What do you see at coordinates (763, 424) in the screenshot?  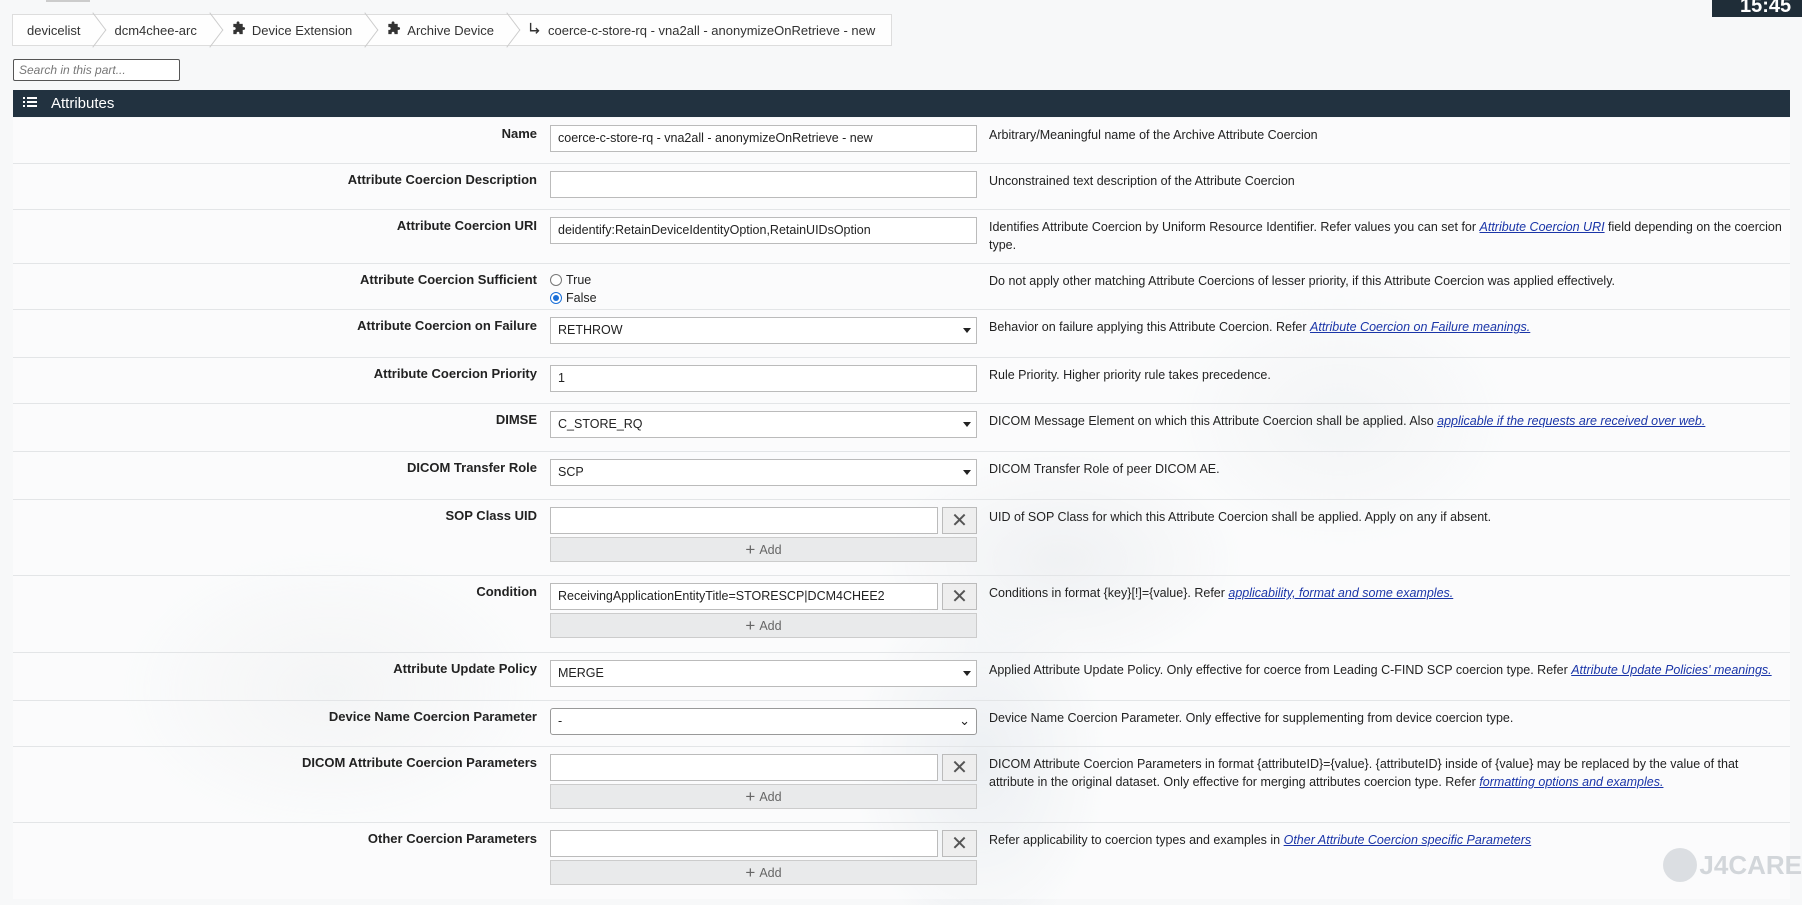 I see `dimse-select: C_STORE_RQ` at bounding box center [763, 424].